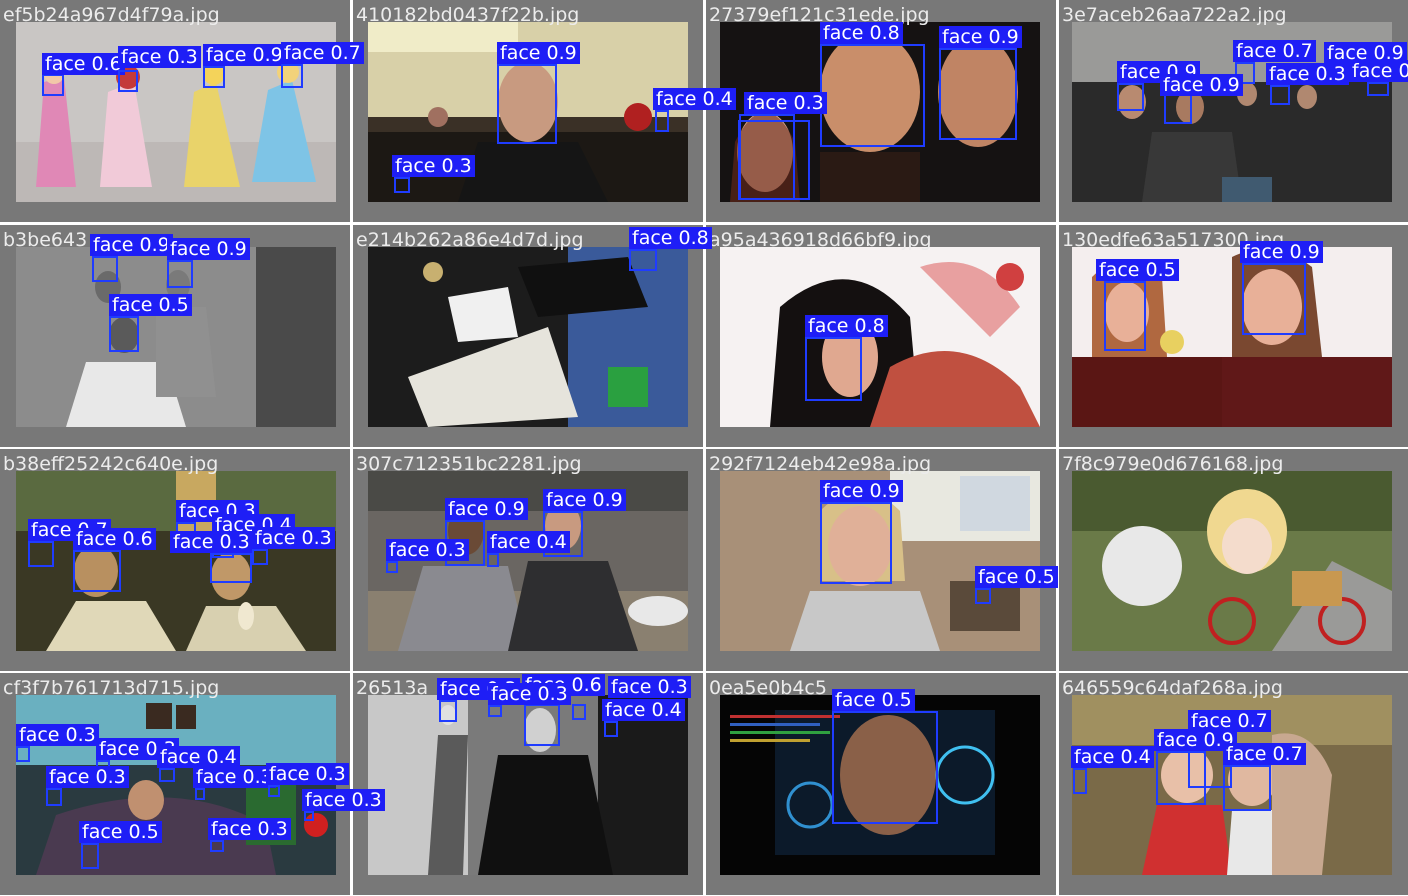  Describe the element at coordinates (820, 240) in the screenshot. I see `filename: a95a436918d66bf9.jpg` at that location.